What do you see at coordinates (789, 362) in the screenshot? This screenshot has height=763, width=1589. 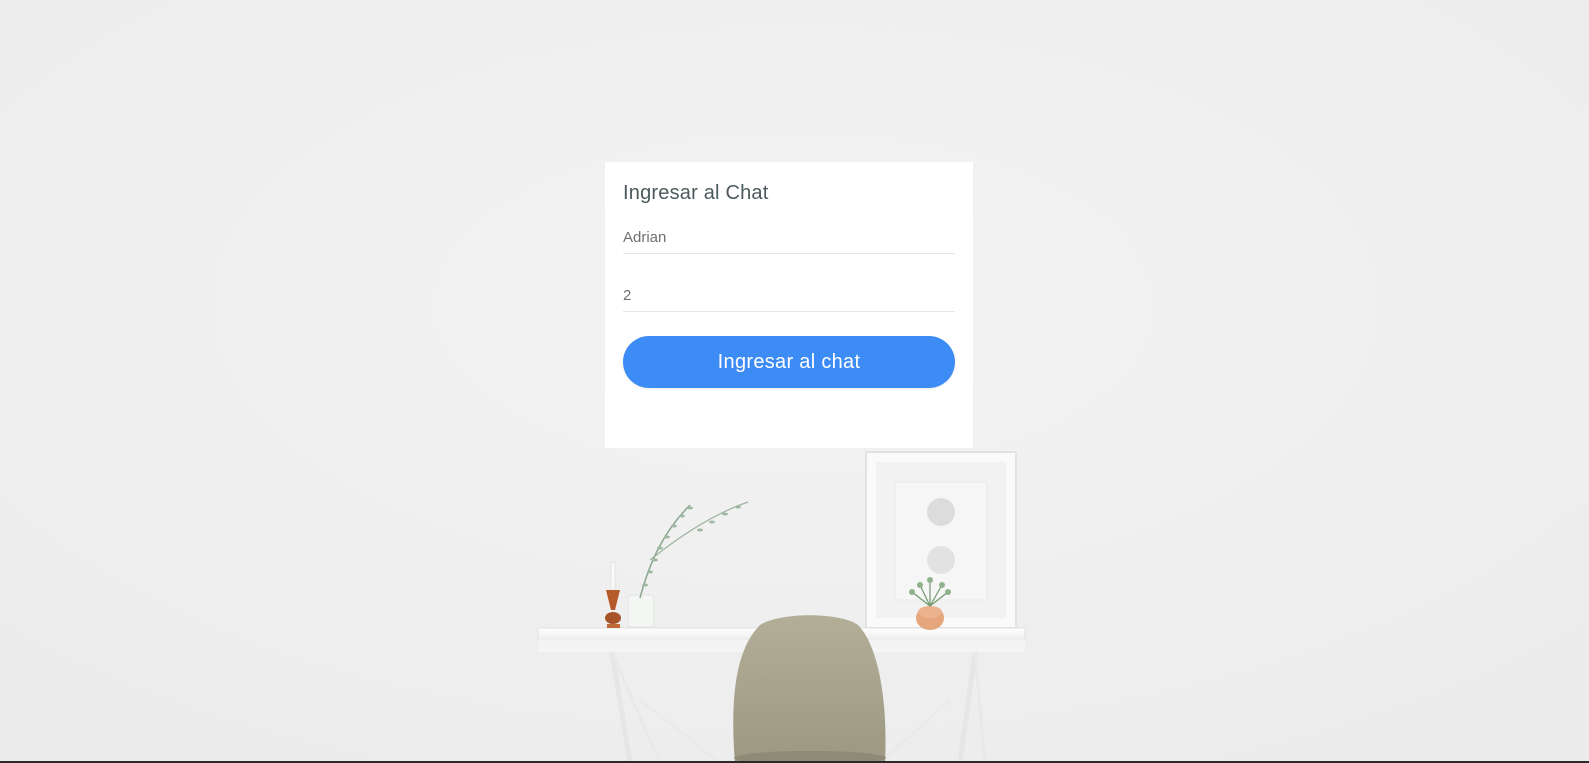 I see `enter-chat-button: Ingresar al chat` at bounding box center [789, 362].